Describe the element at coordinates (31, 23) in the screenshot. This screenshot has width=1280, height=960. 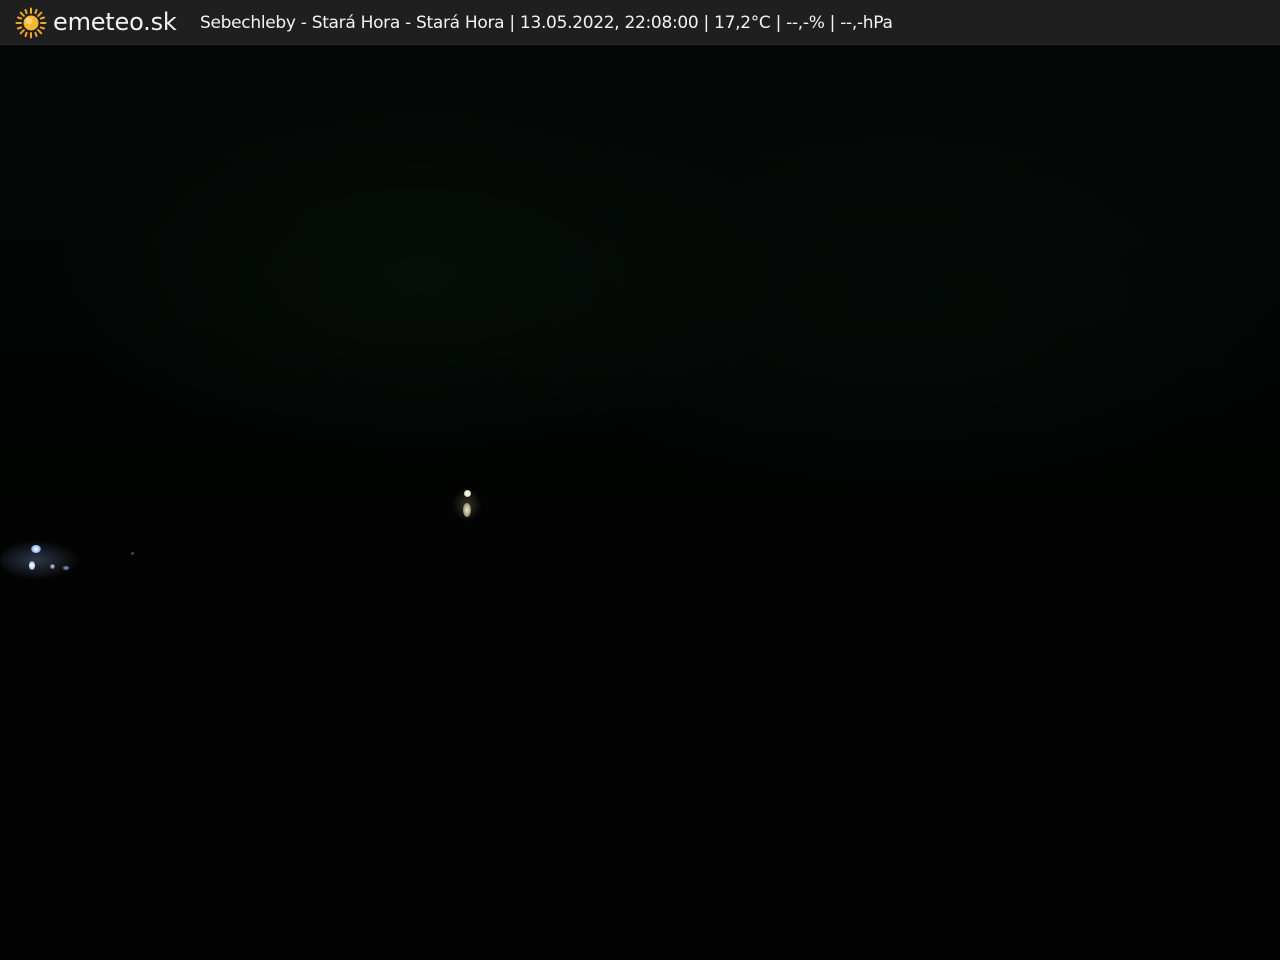
I see `sun-icon` at that location.